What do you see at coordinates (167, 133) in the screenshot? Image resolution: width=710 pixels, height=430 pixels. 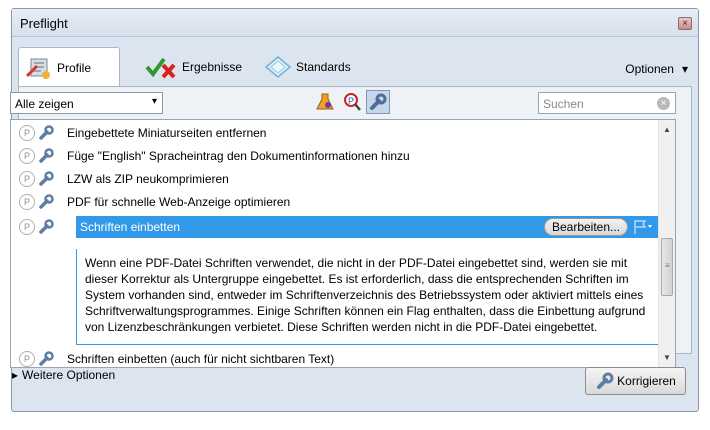 I see `list-item-label: Eingebettete Miniaturseiten entfernen` at bounding box center [167, 133].